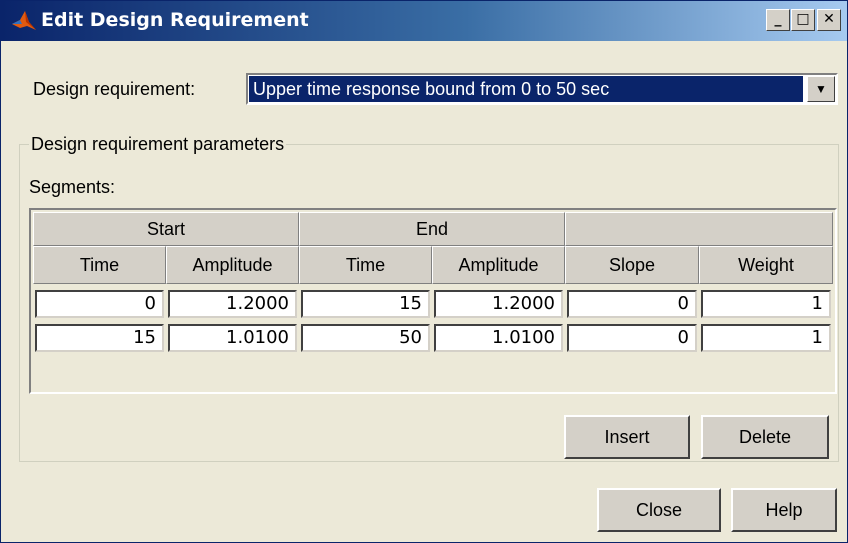  What do you see at coordinates (627, 437) in the screenshot?
I see `insert-button: Insert` at bounding box center [627, 437].